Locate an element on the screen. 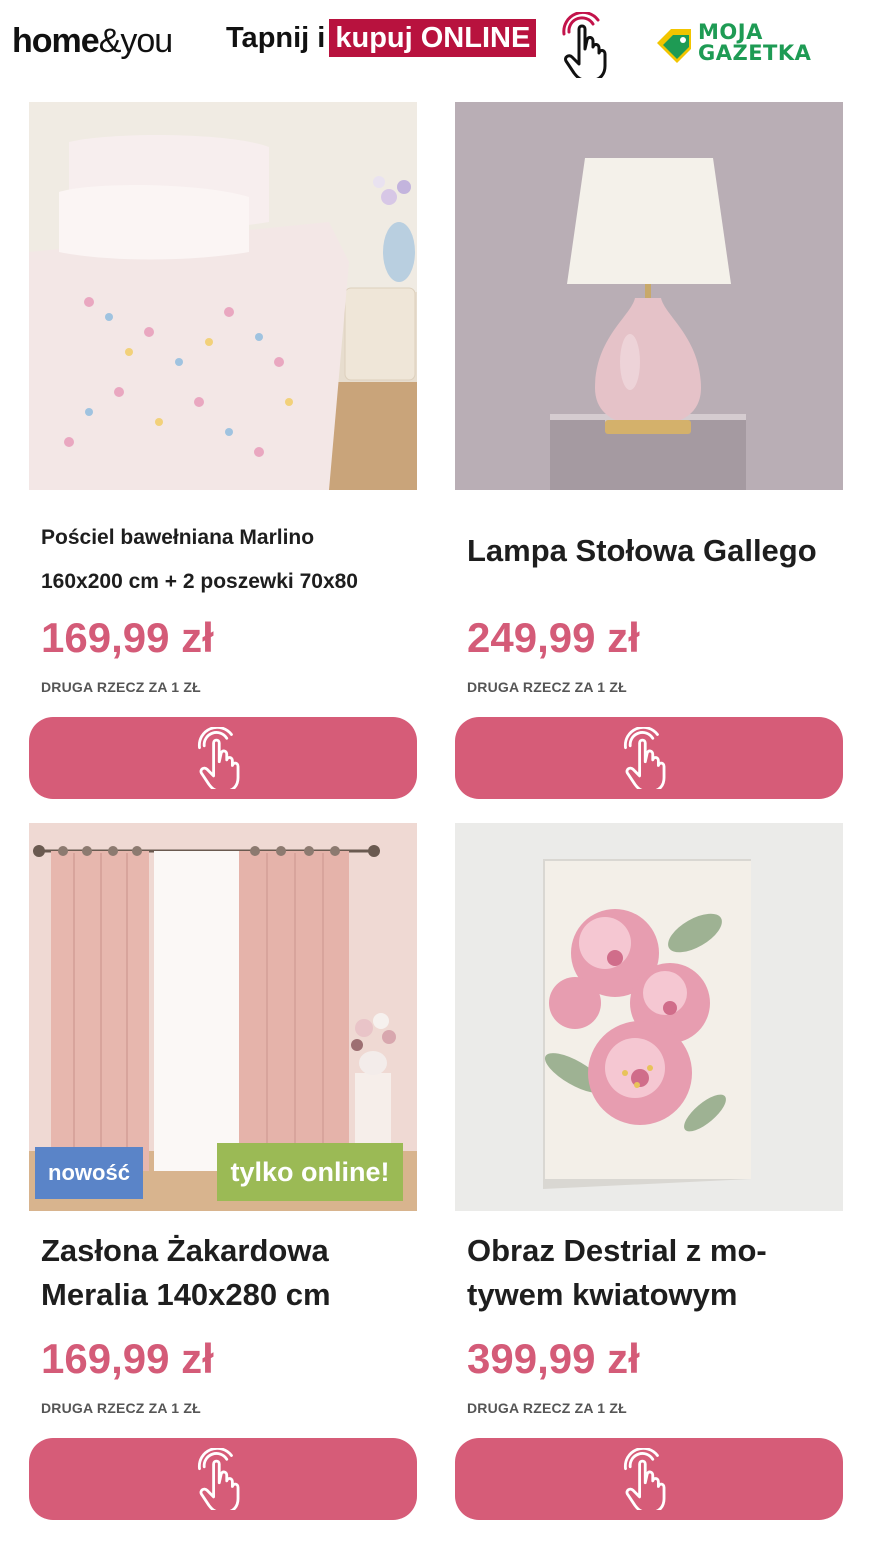 The height and width of the screenshot is (1550, 872). product-title: Obraz Destrial z mo- tywem kwiatowym is located at coordinates (617, 1273).